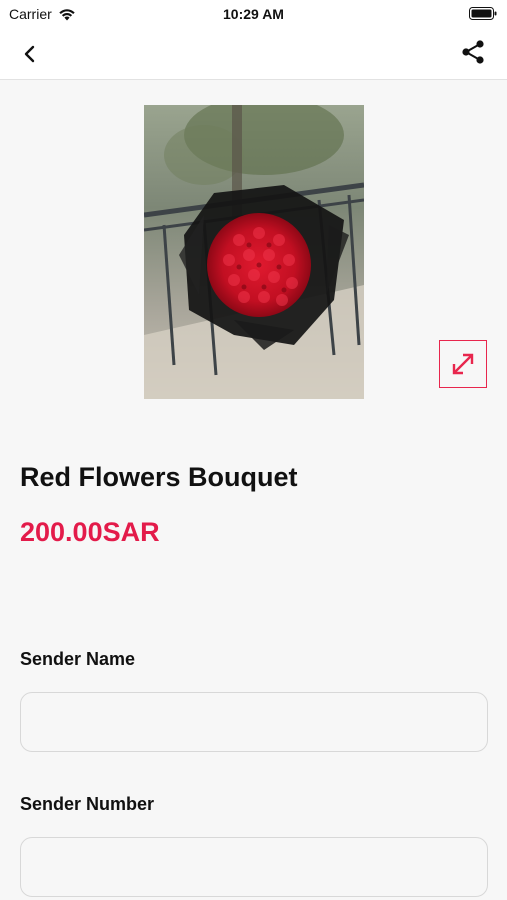 This screenshot has width=507, height=900. What do you see at coordinates (254, 722) in the screenshot?
I see `sender-name-input` at bounding box center [254, 722].